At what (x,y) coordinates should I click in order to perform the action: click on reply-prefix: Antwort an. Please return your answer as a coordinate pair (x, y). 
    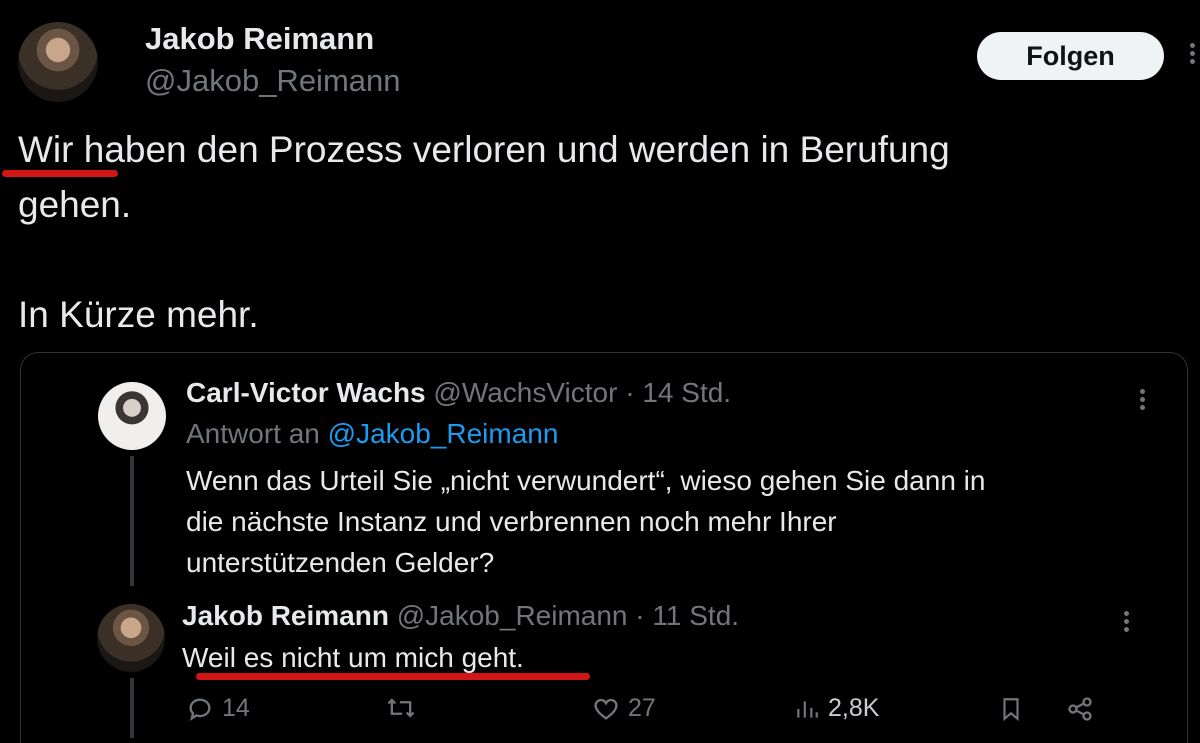
    Looking at the image, I should click on (257, 433).